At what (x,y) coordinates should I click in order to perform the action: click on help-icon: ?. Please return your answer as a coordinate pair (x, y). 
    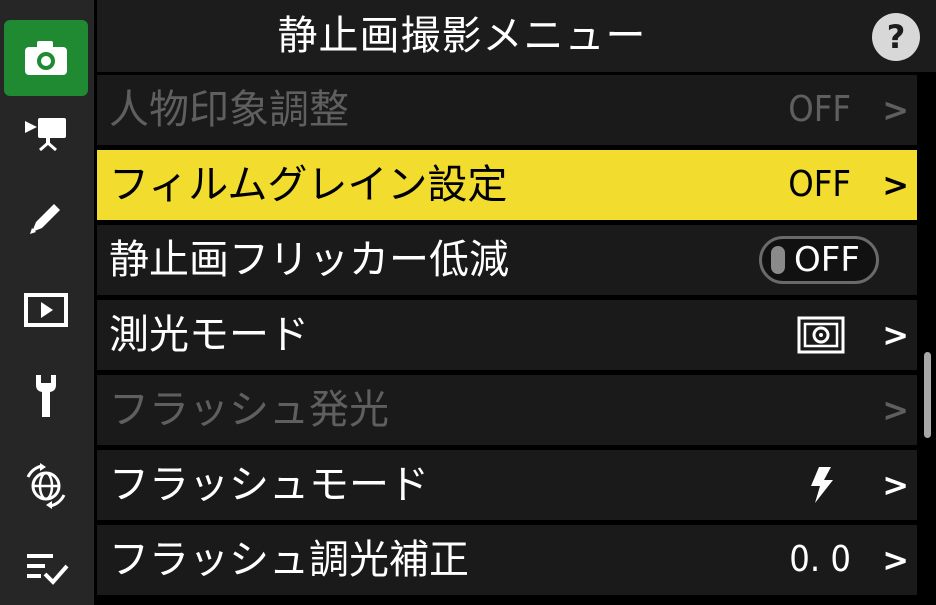
    Looking at the image, I should click on (896, 37).